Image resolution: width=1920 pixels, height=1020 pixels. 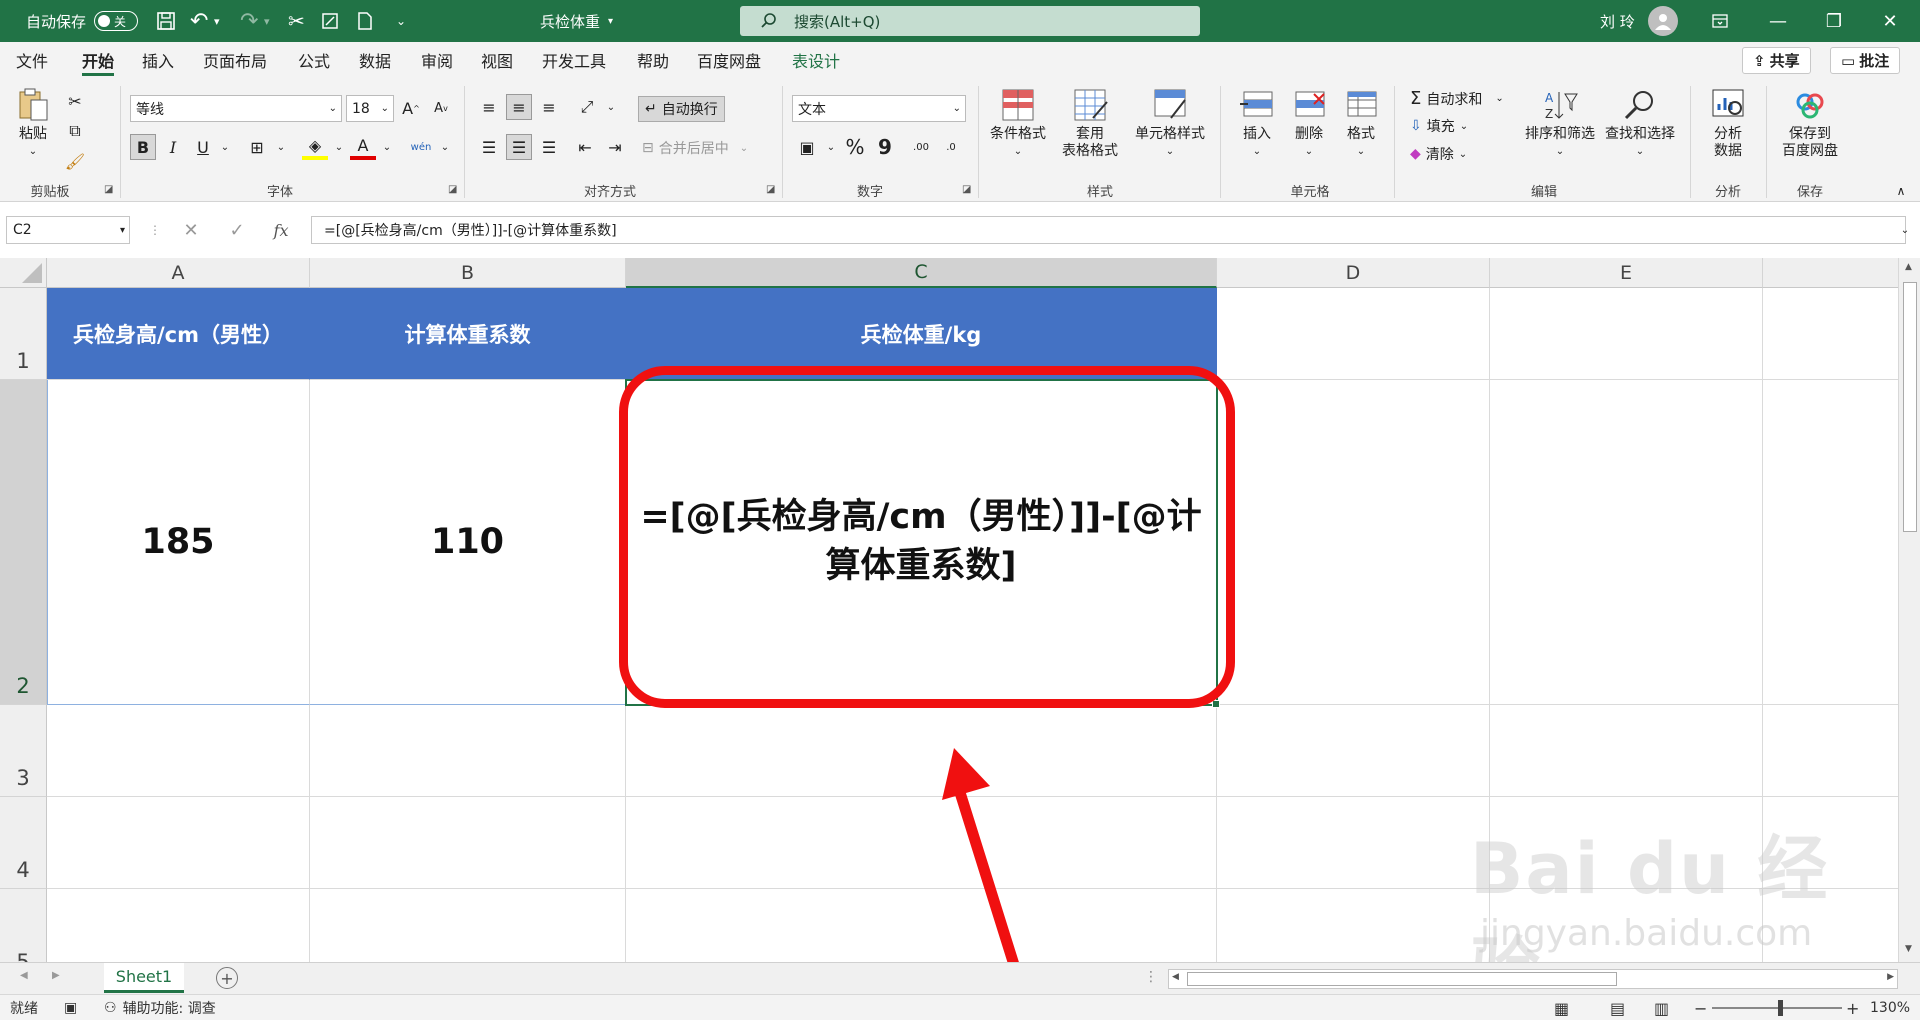 I want to click on orientation-dropdown-icon: ⌄, so click(x=611, y=107).